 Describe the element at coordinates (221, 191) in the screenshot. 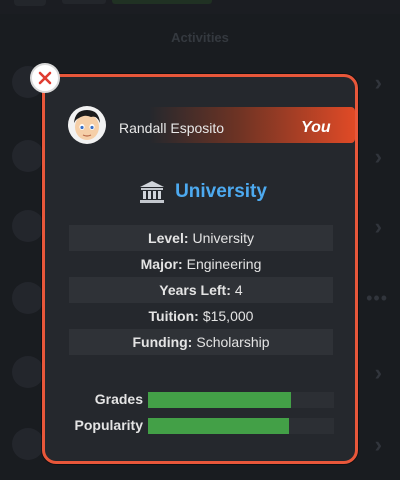

I see `school-title-text: University` at that location.